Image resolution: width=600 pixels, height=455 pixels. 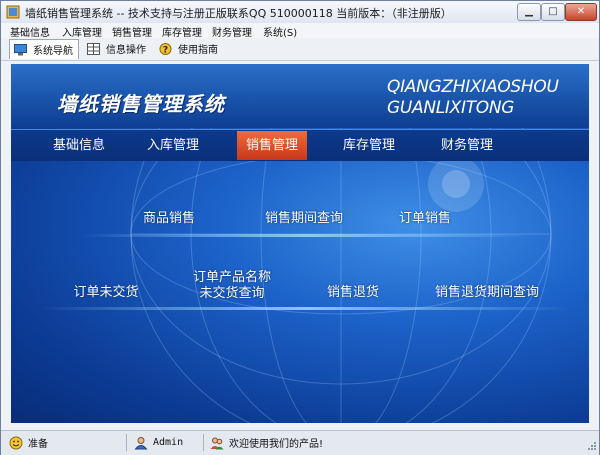 I want to click on close-button: ✕, so click(x=581, y=12).